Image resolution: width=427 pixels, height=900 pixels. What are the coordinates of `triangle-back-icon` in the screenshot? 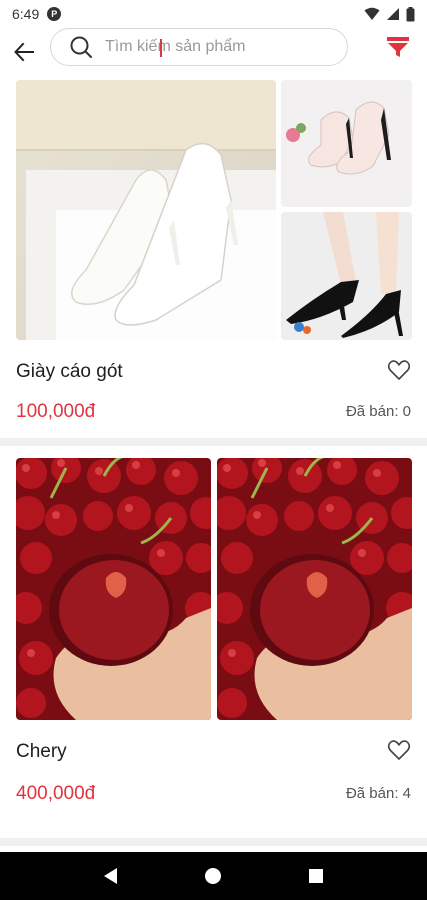 It's located at (111, 876).